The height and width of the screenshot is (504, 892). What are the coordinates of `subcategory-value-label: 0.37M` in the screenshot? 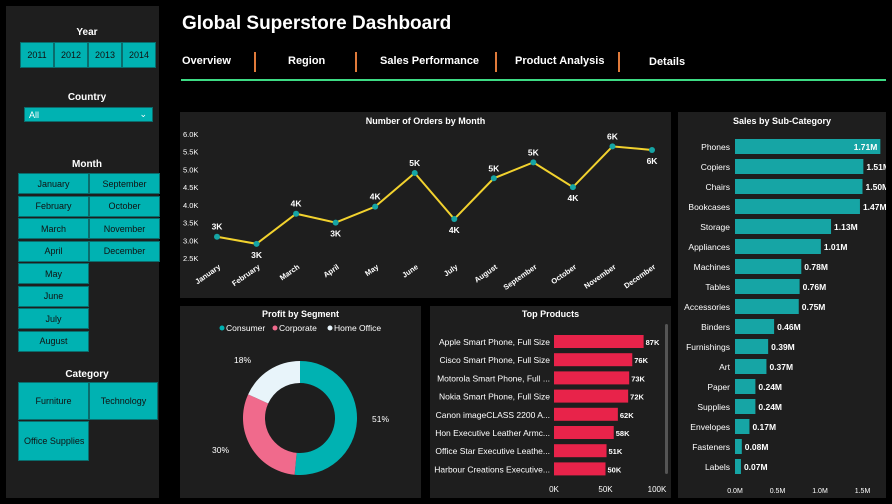 It's located at (781, 367).